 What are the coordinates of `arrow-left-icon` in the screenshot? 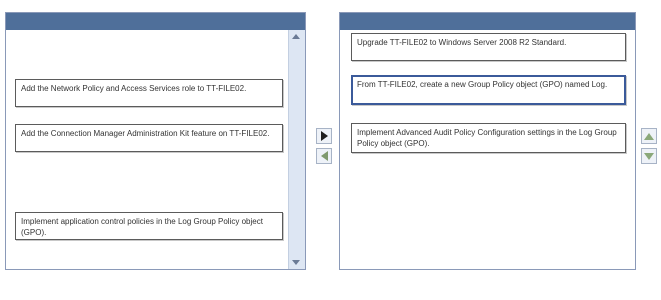 It's located at (324, 156).